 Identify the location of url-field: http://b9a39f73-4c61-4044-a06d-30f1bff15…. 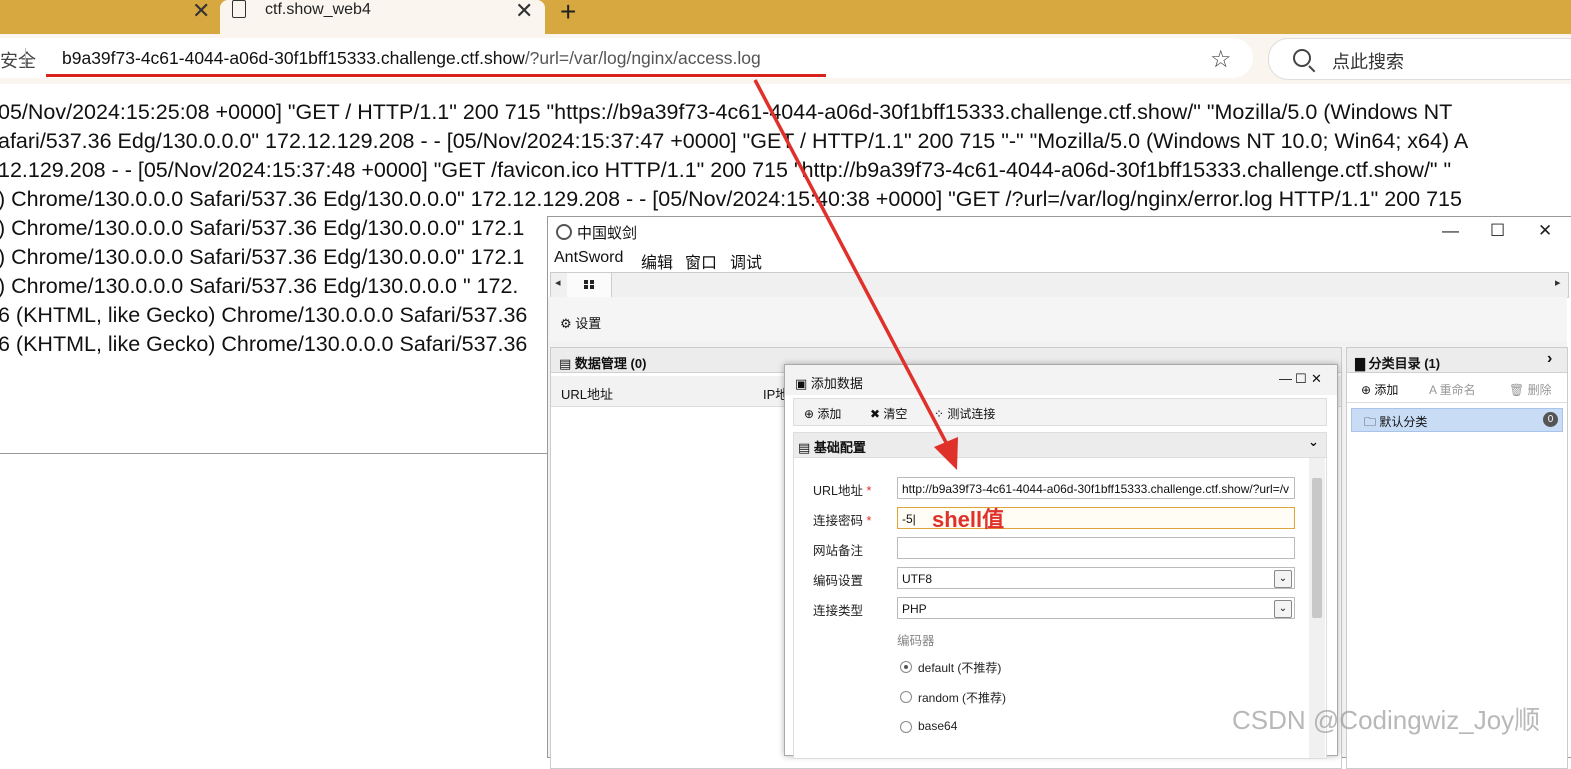
(1096, 488).